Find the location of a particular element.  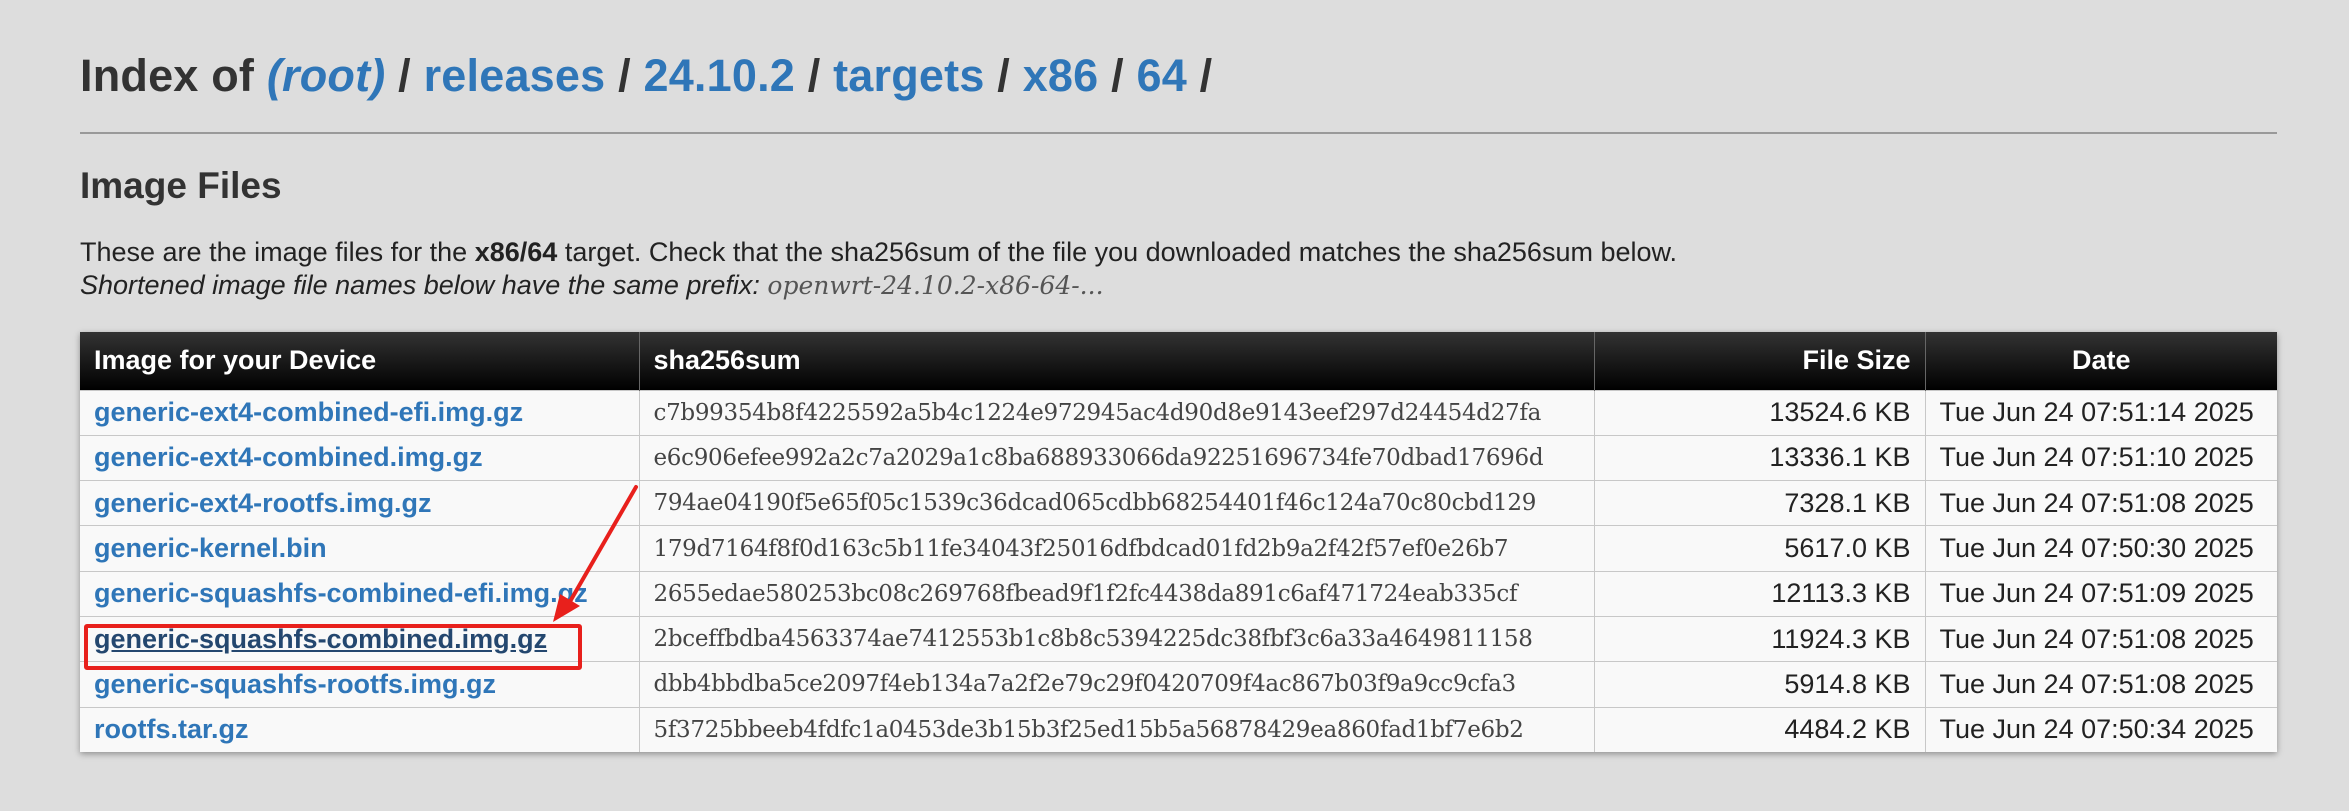

column-header-sha: sha256sum is located at coordinates (1117, 361).